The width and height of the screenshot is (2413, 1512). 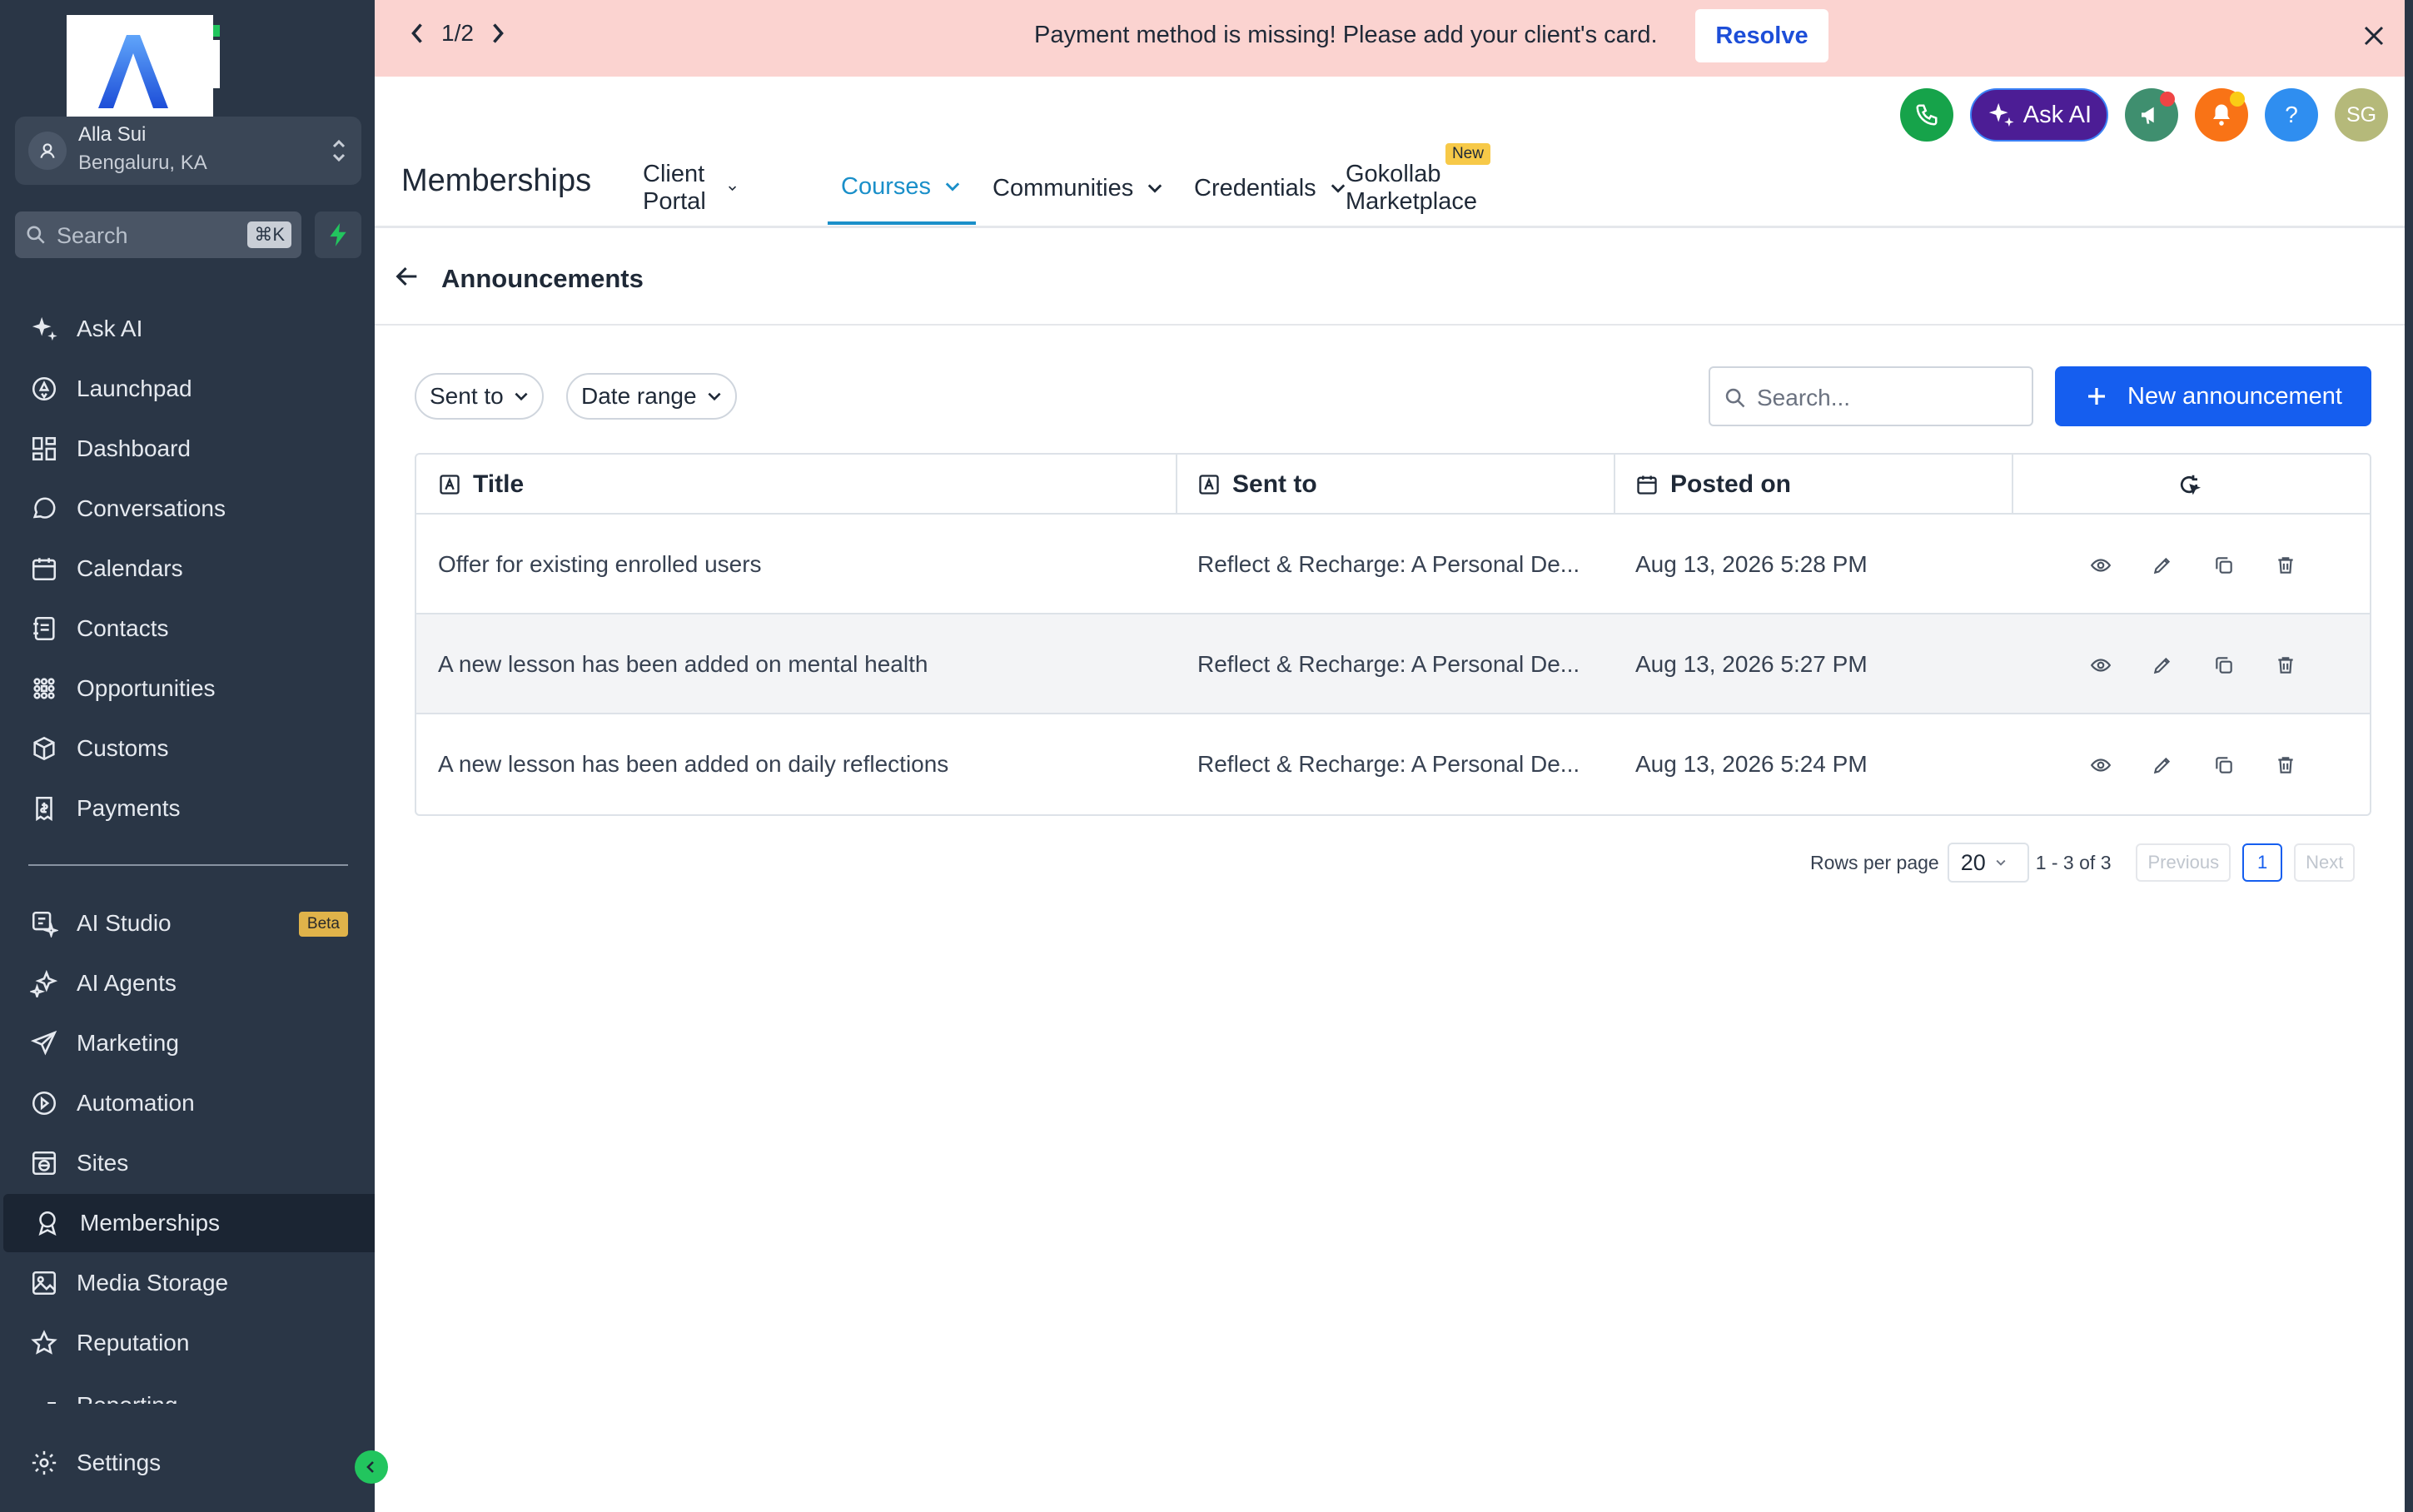 I want to click on sidebar-item-settings: Settings, so click(x=187, y=1463).